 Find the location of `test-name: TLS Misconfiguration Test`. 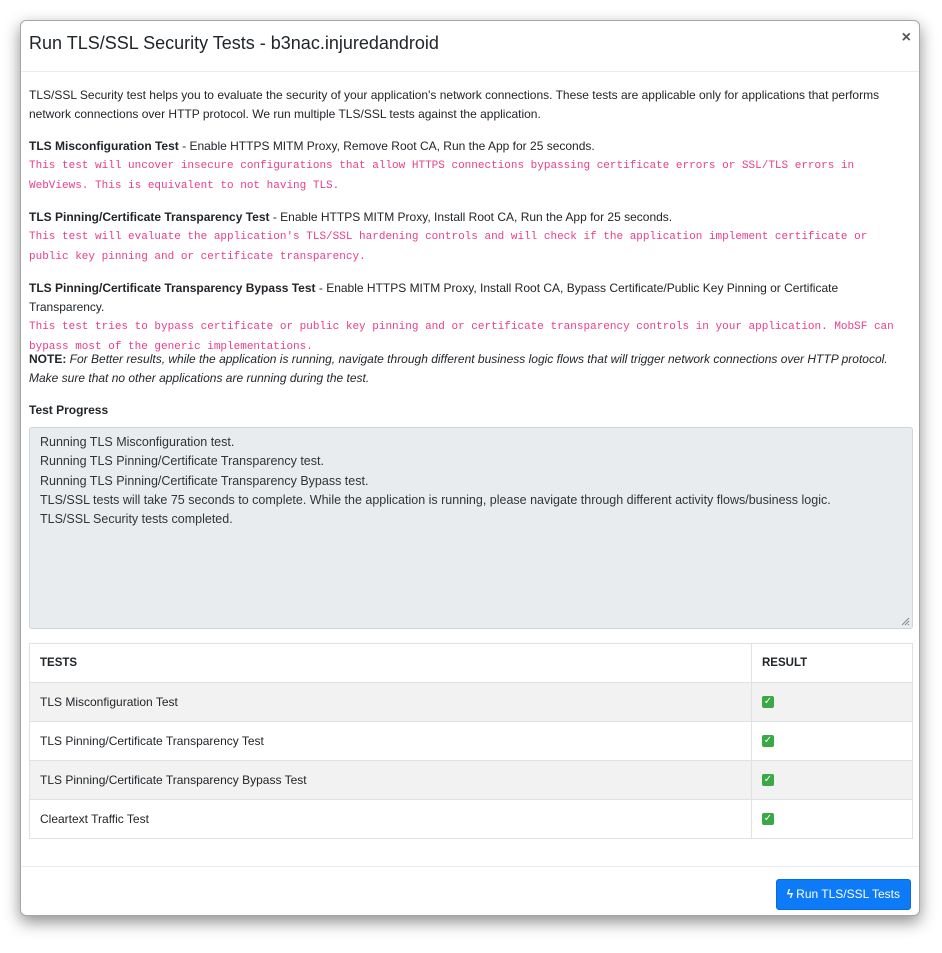

test-name: TLS Misconfiguration Test is located at coordinates (390, 702).